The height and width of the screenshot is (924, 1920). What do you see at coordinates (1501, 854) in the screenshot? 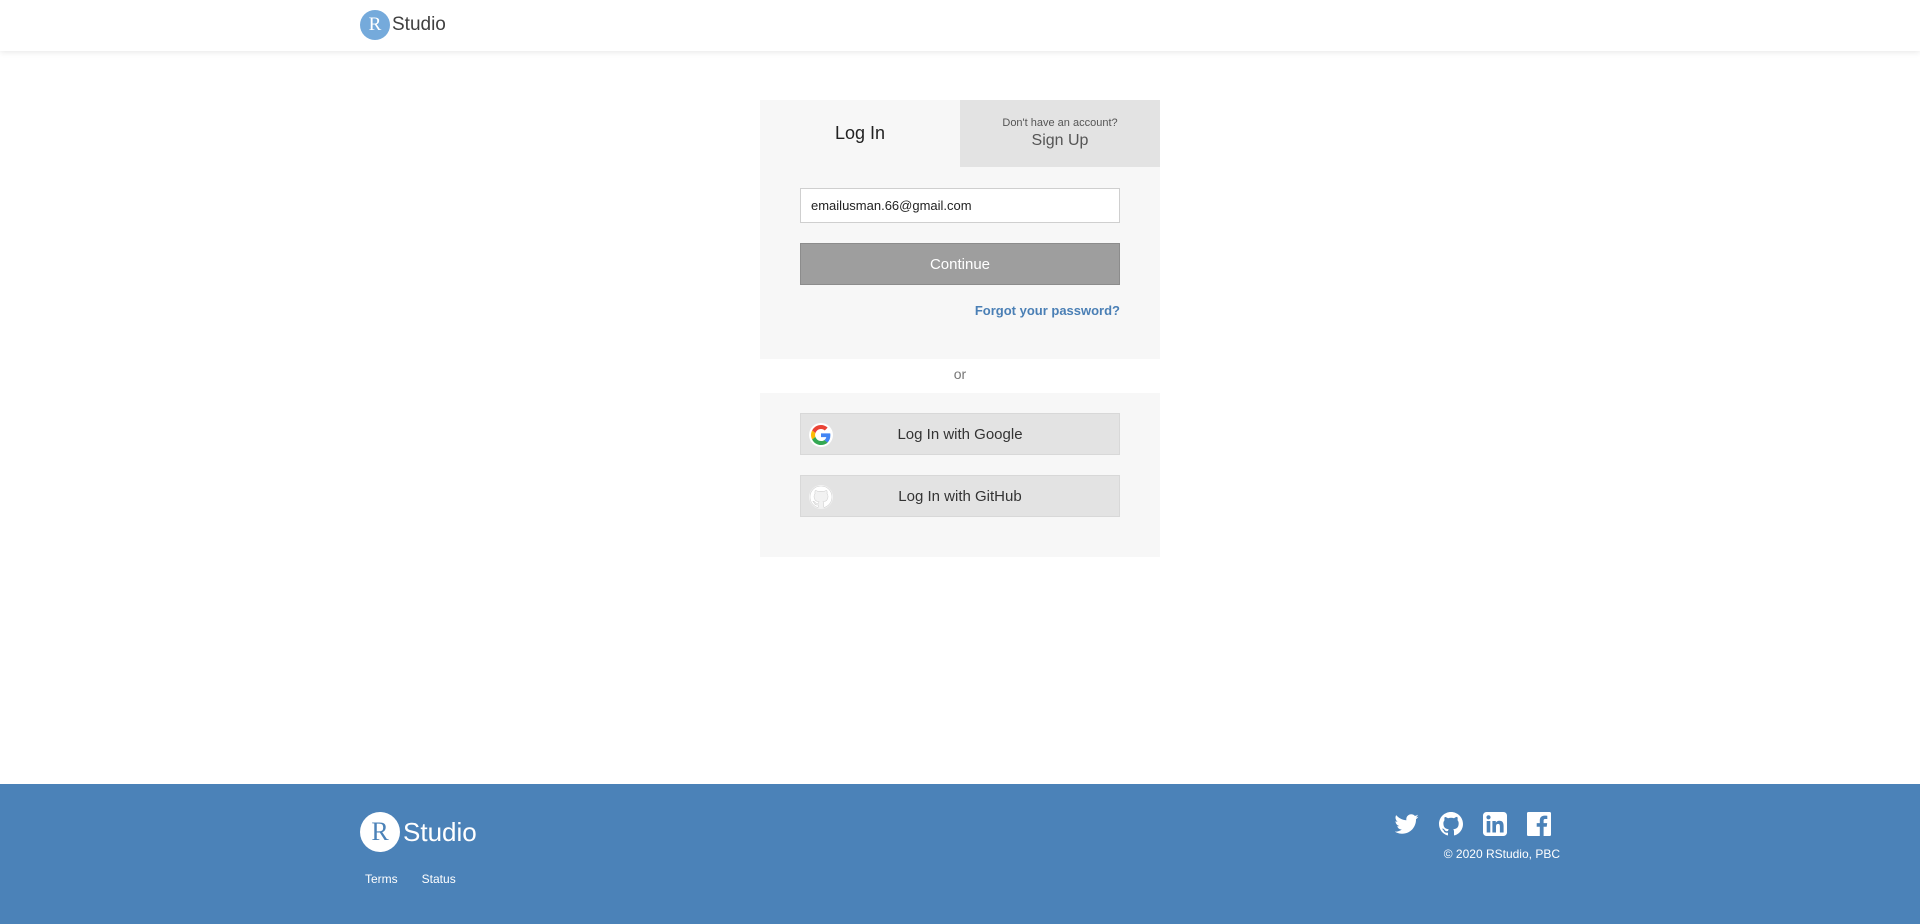
I see `copyright-text: © 2020 RStudio, PBC` at bounding box center [1501, 854].